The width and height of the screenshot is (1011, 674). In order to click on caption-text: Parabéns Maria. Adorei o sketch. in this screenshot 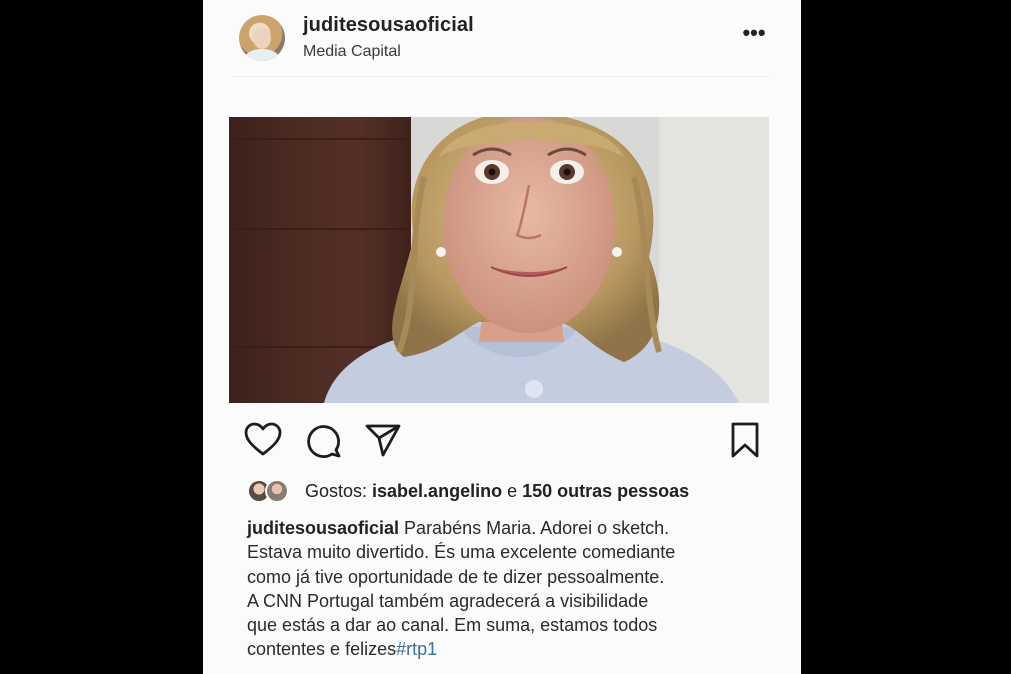, I will do `click(534, 528)`.